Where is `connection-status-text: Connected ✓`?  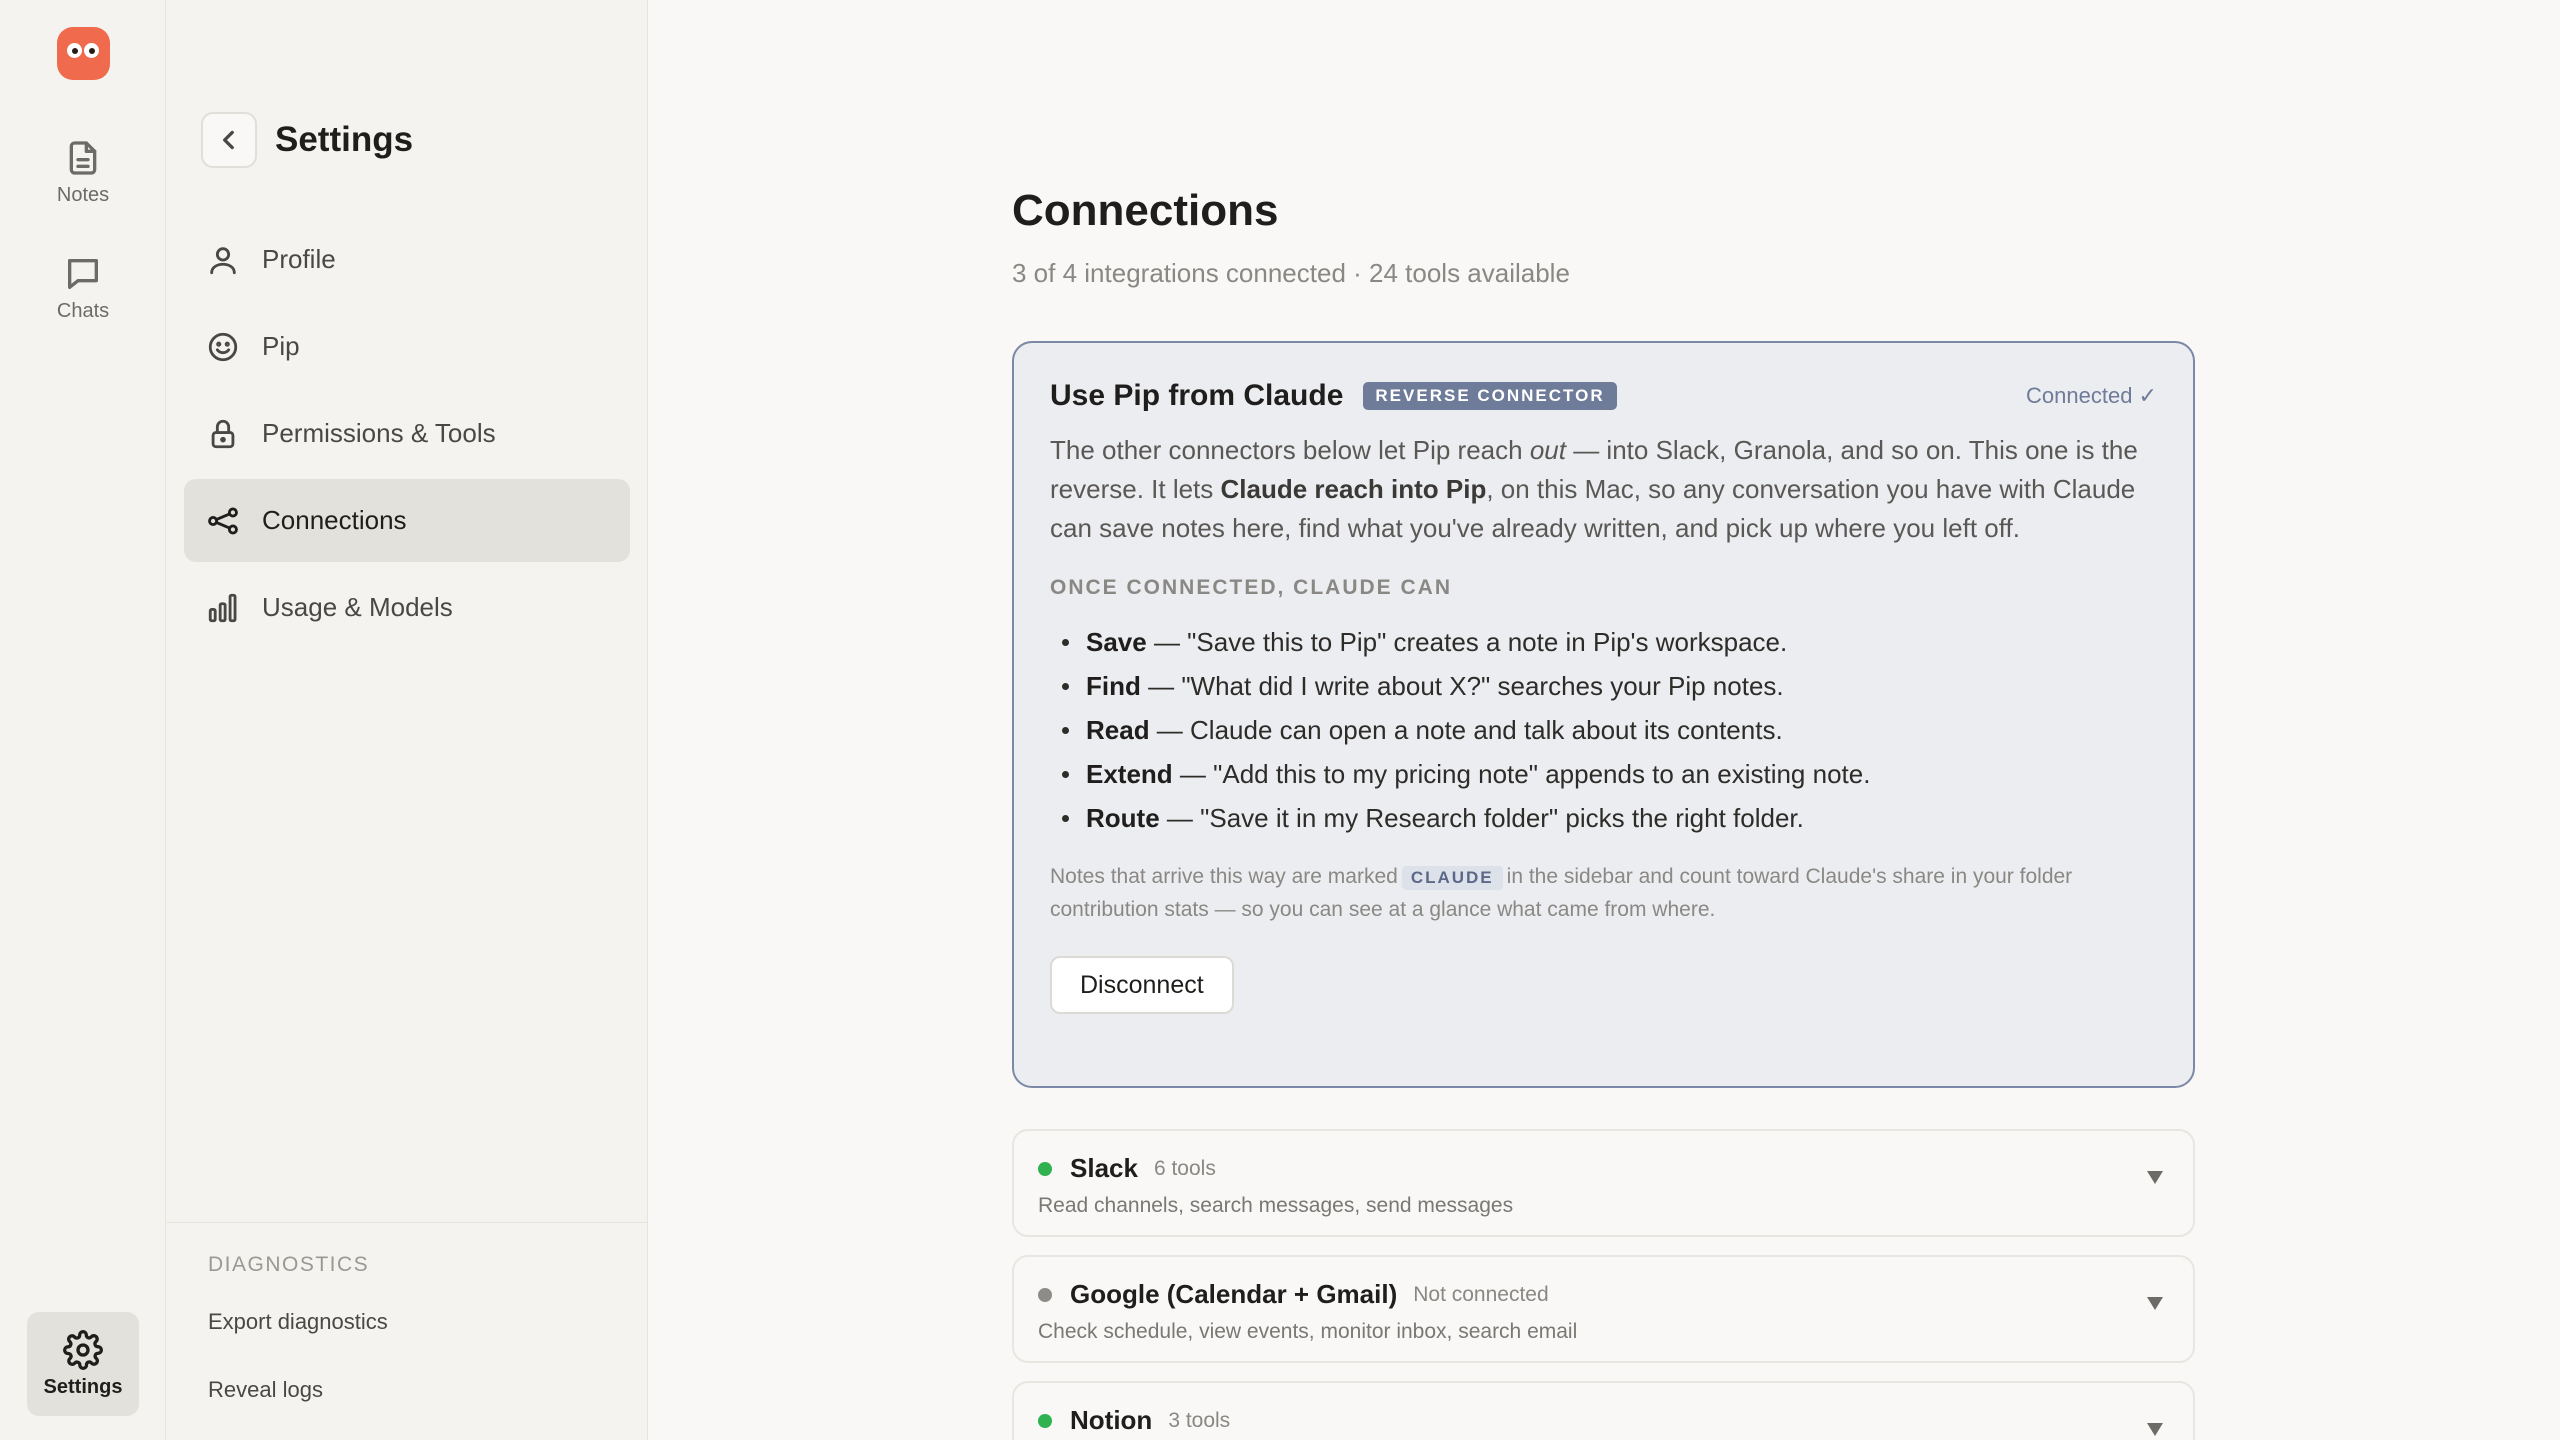
connection-status-text: Connected ✓ is located at coordinates (2091, 395).